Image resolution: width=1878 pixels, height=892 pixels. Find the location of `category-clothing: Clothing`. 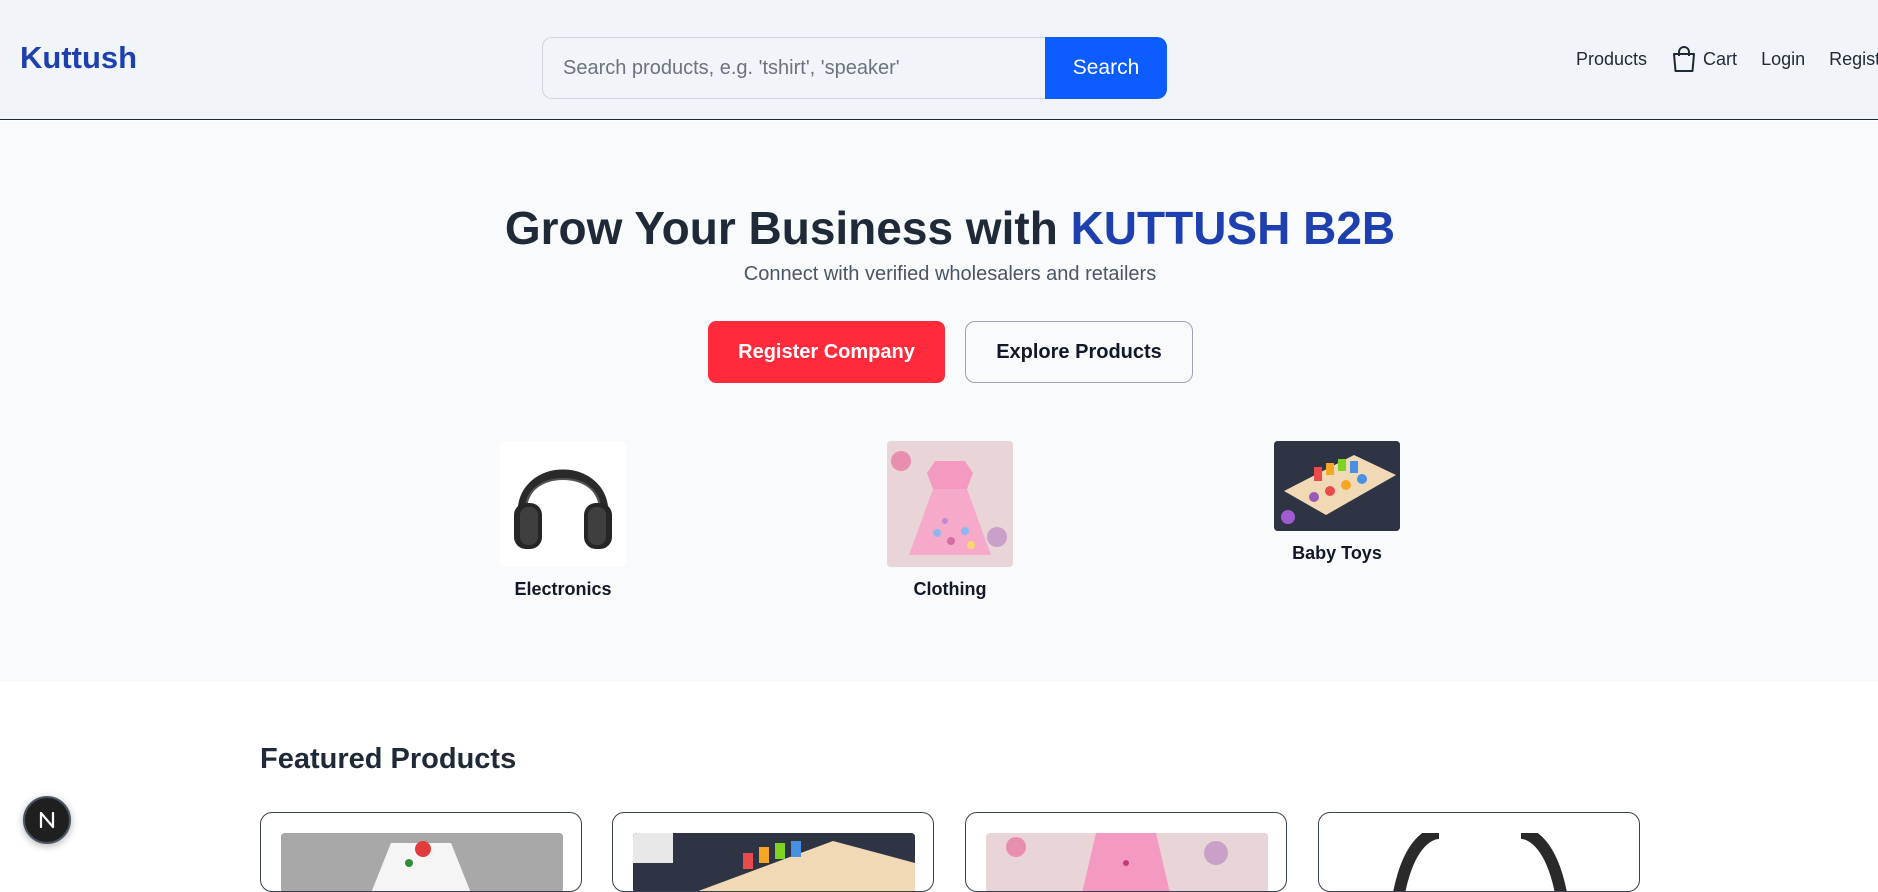

category-clothing: Clothing is located at coordinates (950, 520).